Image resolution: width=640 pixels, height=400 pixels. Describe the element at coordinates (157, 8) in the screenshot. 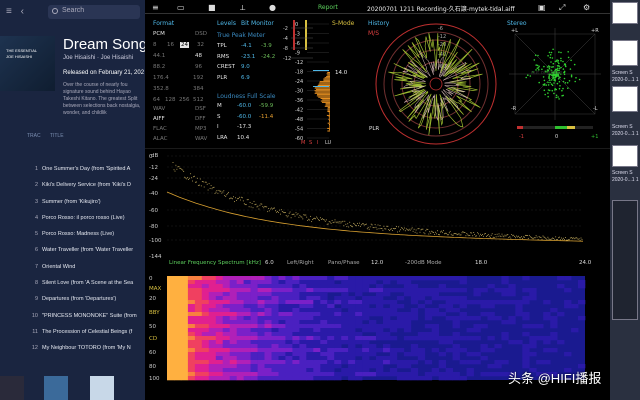

I see `menu-icon: ≡` at that location.